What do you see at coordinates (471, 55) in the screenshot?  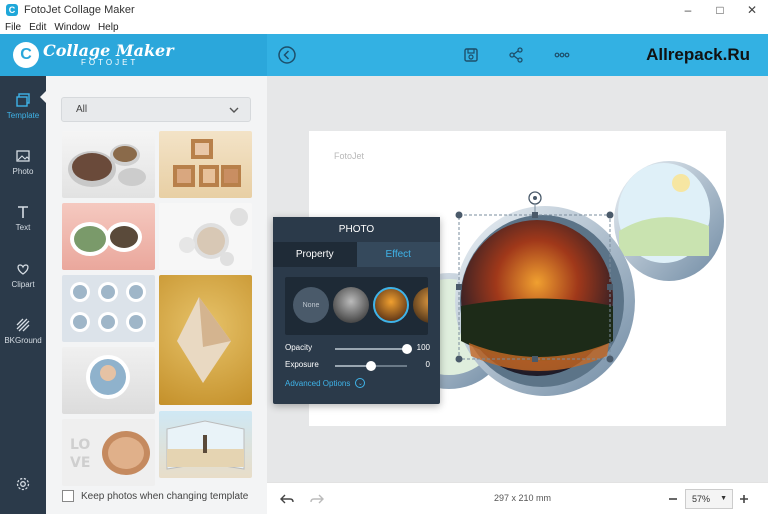 I see `save-icon` at bounding box center [471, 55].